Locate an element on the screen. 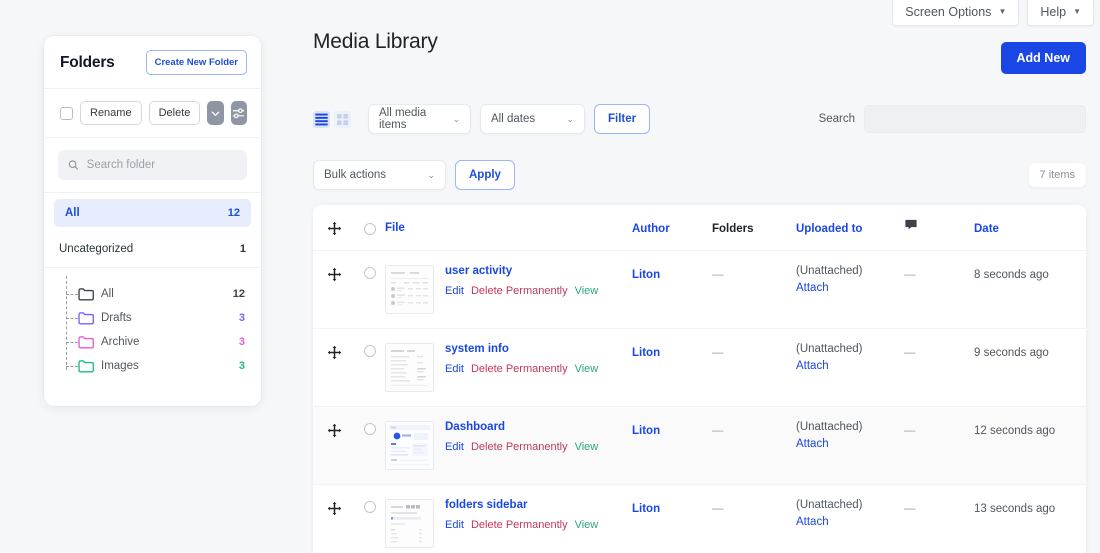 This screenshot has height=553, width=1100. grid-view-icon is located at coordinates (342, 119).